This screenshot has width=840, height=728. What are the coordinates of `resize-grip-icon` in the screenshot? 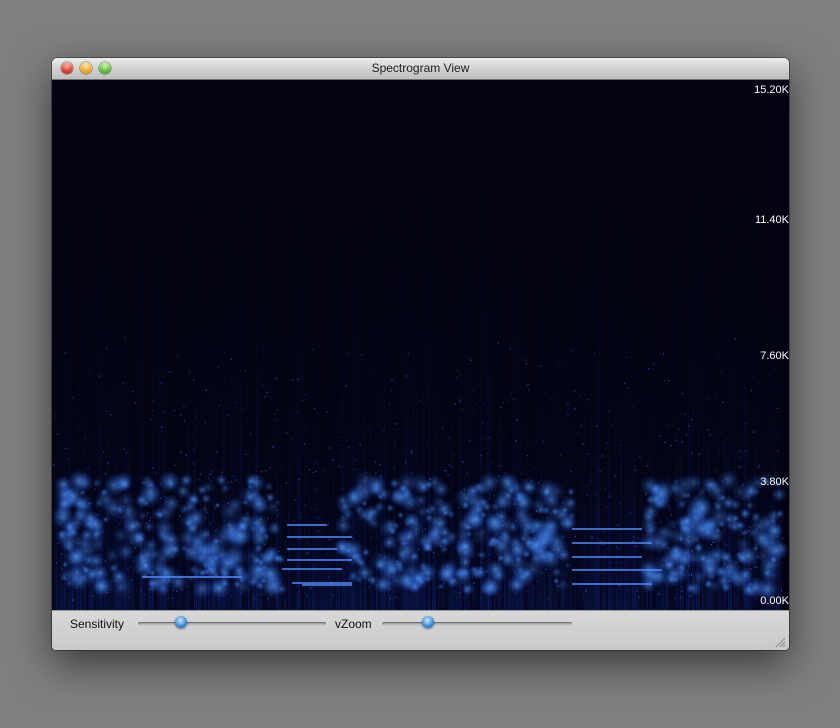 It's located at (780, 642).